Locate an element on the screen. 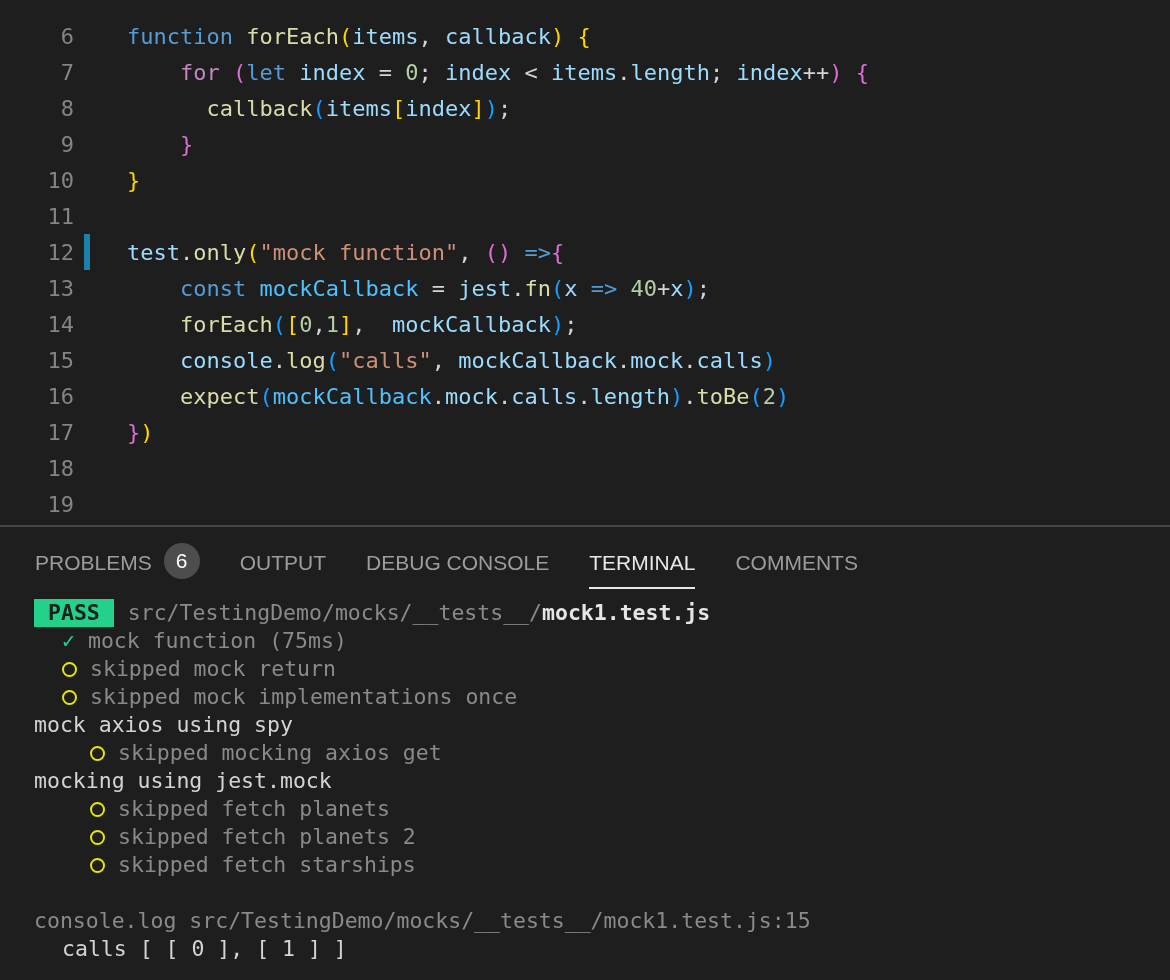 This screenshot has height=980, width=1170. test-file-path: src/TestingDemo/mocks/__tests__/mock1.test.js is located at coordinates (419, 613).